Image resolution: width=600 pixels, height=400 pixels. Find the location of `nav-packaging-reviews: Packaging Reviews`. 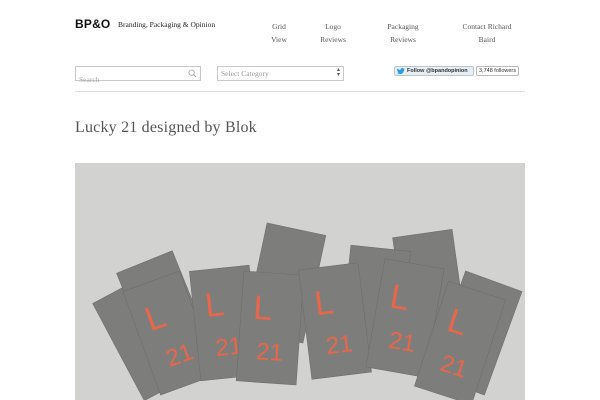

nav-packaging-reviews: Packaging Reviews is located at coordinates (403, 33).